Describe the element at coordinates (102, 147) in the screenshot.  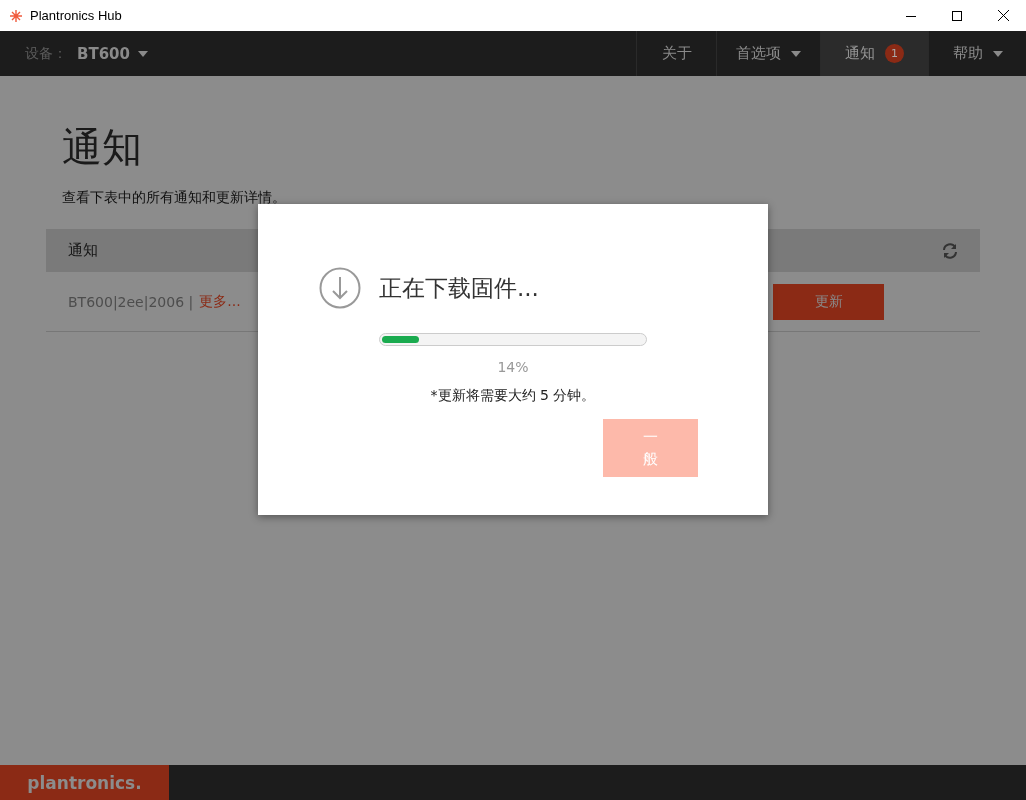
I see `page-title: 通知` at that location.